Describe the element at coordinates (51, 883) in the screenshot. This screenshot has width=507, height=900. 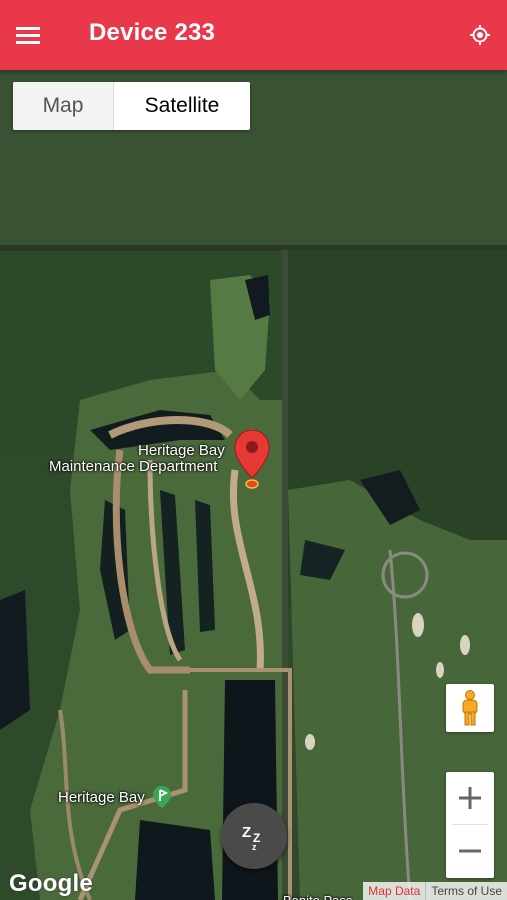
I see `google-logo: Google` at that location.